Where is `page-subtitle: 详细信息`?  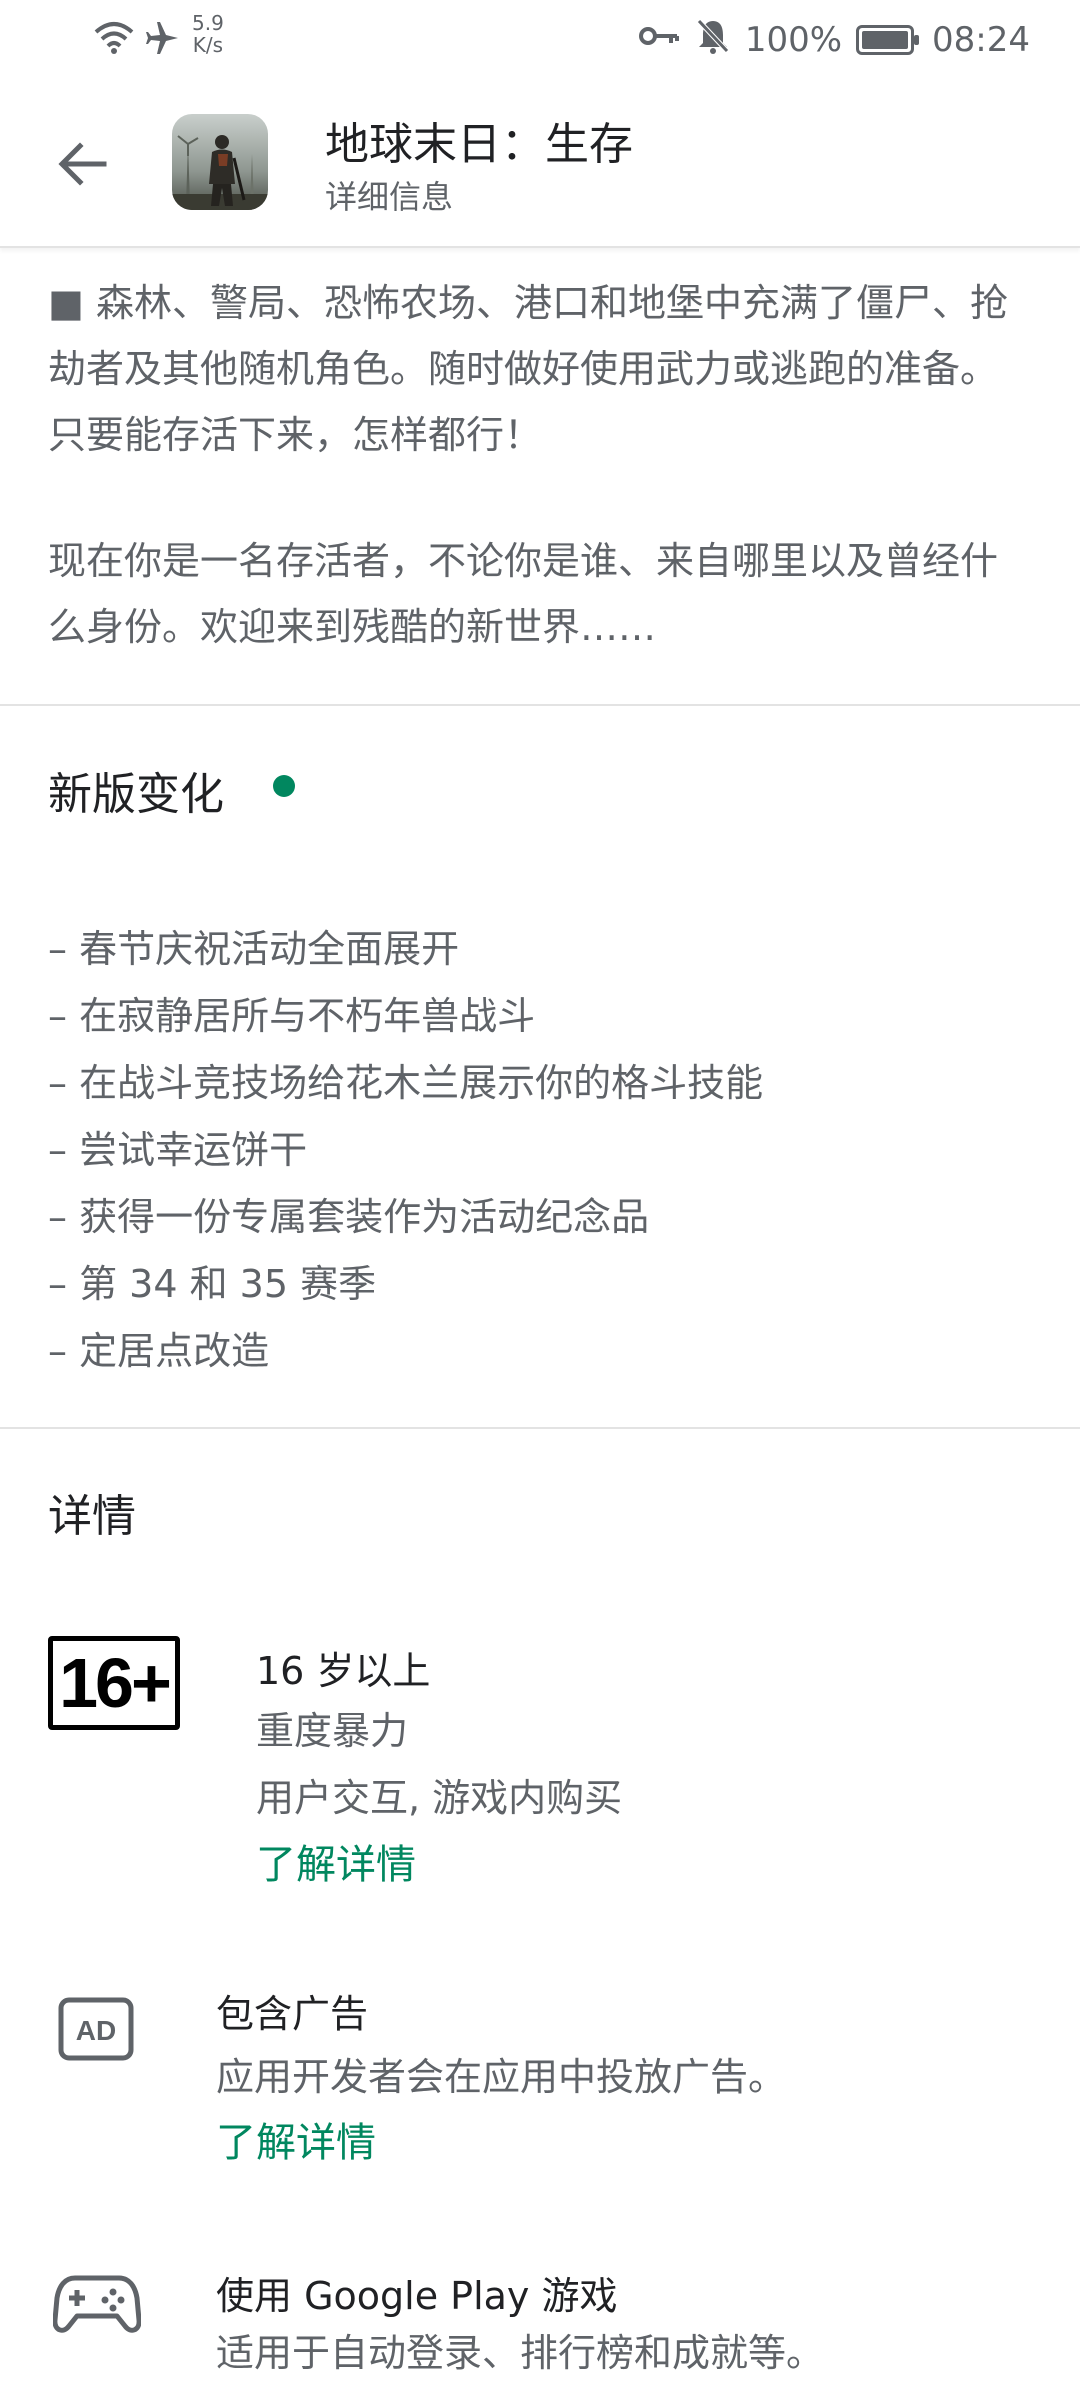 page-subtitle: 详细信息 is located at coordinates (389, 197).